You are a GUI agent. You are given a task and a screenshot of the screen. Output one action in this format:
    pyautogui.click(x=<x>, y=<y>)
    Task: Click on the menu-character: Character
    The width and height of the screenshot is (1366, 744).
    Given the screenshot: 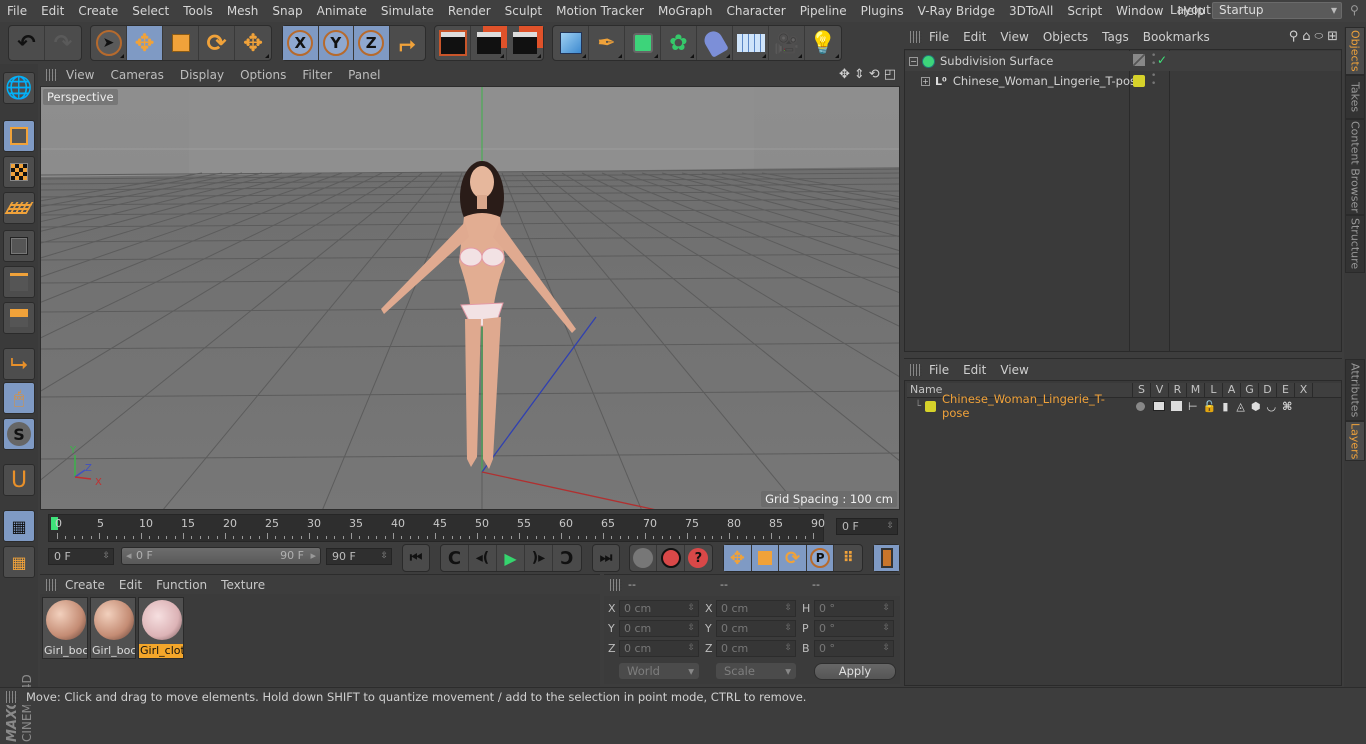 What is the action you would take?
    pyautogui.click(x=755, y=11)
    